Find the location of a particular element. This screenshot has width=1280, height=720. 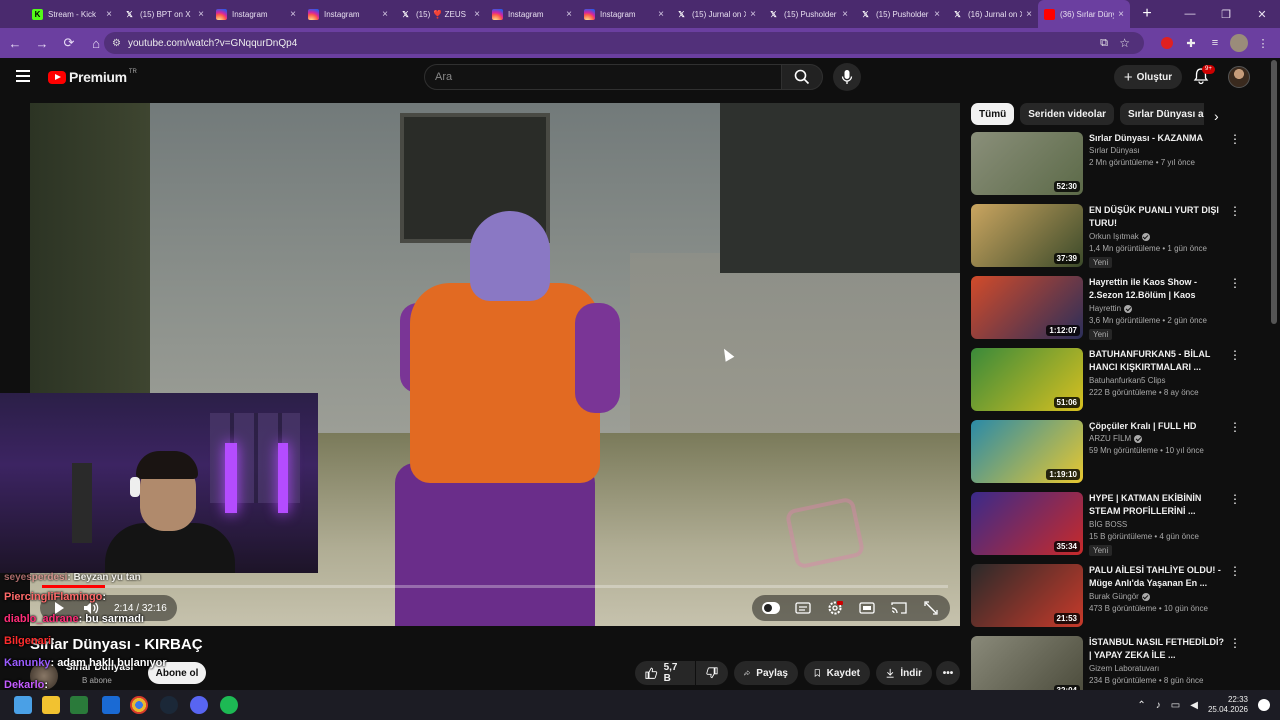

voice-search-button is located at coordinates (847, 77).